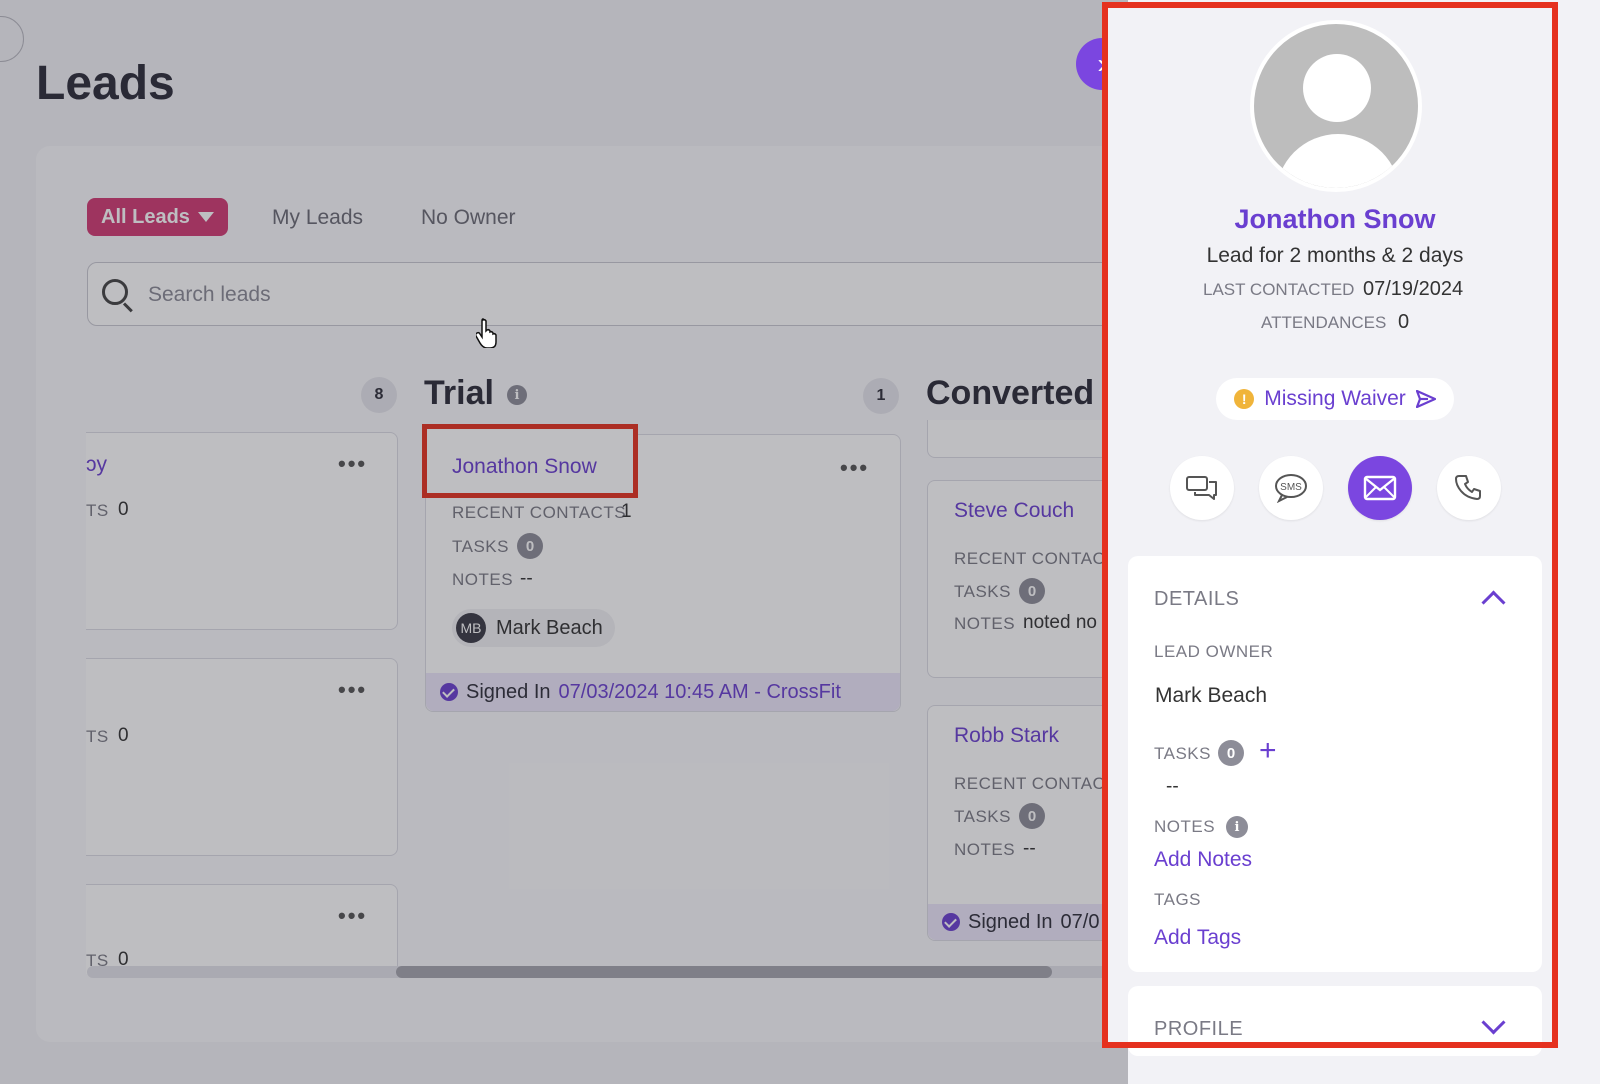  Describe the element at coordinates (1268, 751) in the screenshot. I see `add-task-icon: +` at that location.